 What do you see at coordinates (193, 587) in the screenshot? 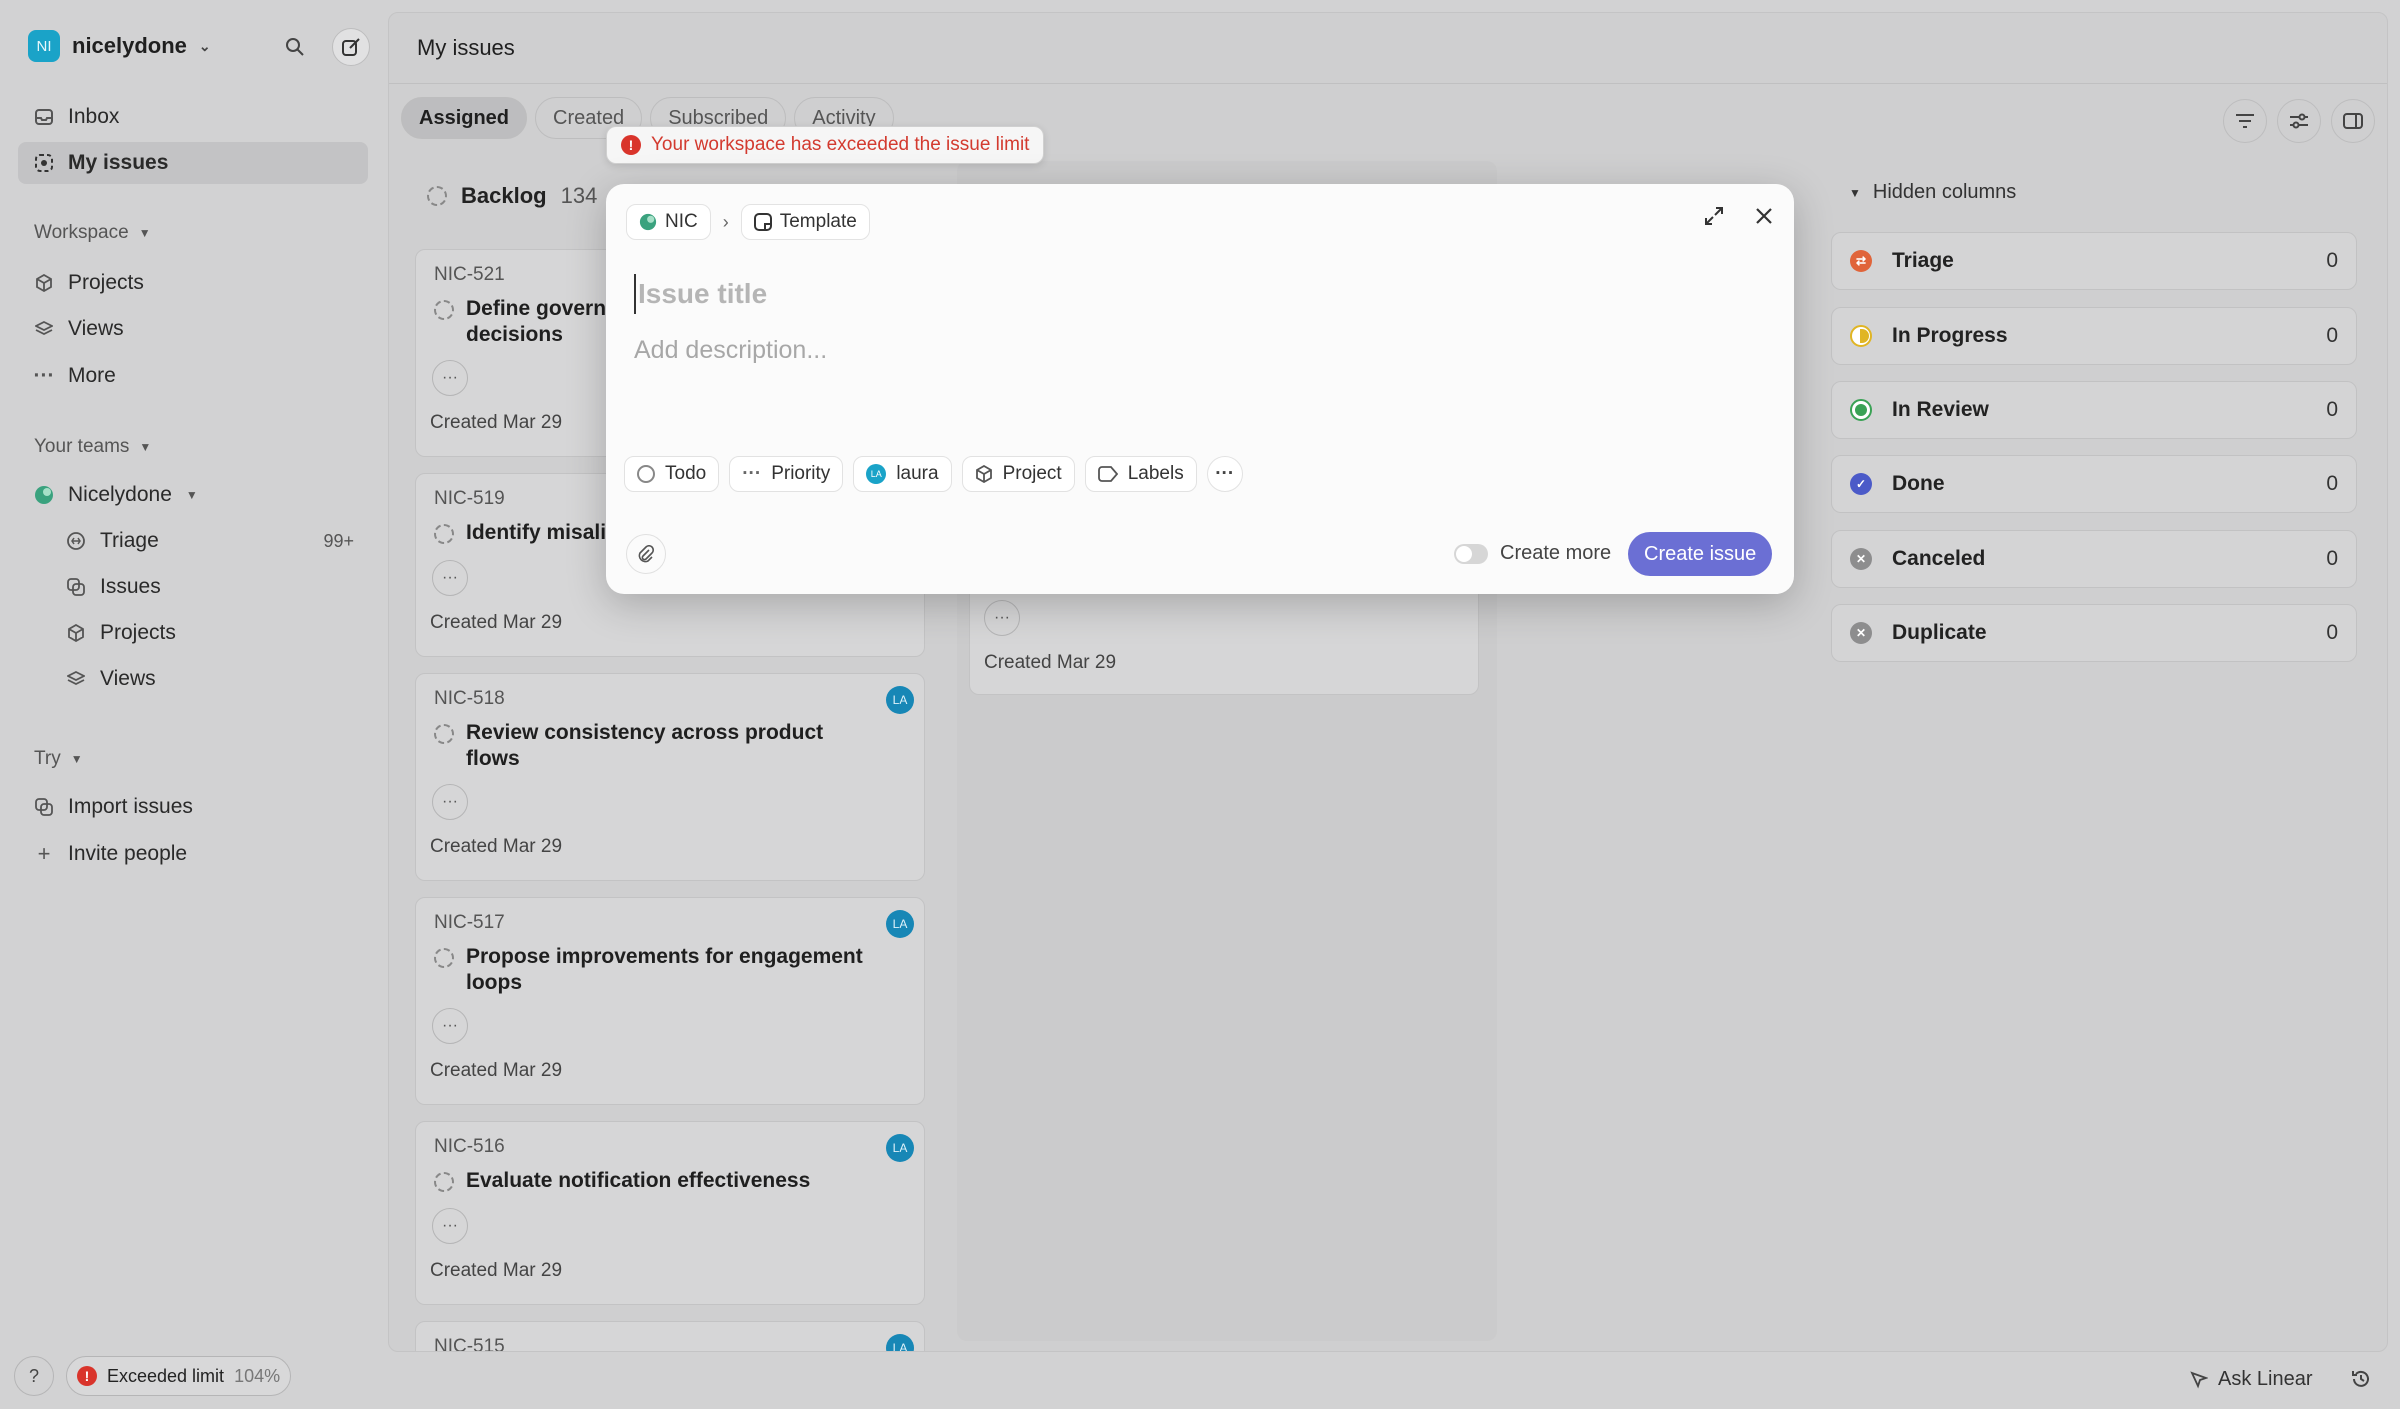
I see `sidebar-item-issues: Issues` at bounding box center [193, 587].